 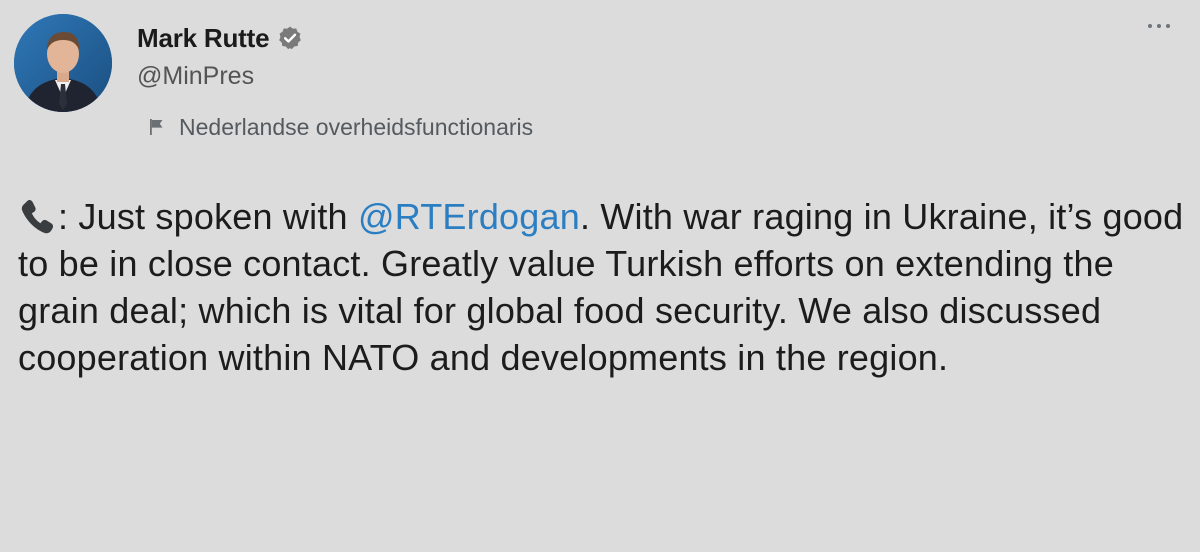 What do you see at coordinates (156, 127) in the screenshot?
I see `flag-icon` at bounding box center [156, 127].